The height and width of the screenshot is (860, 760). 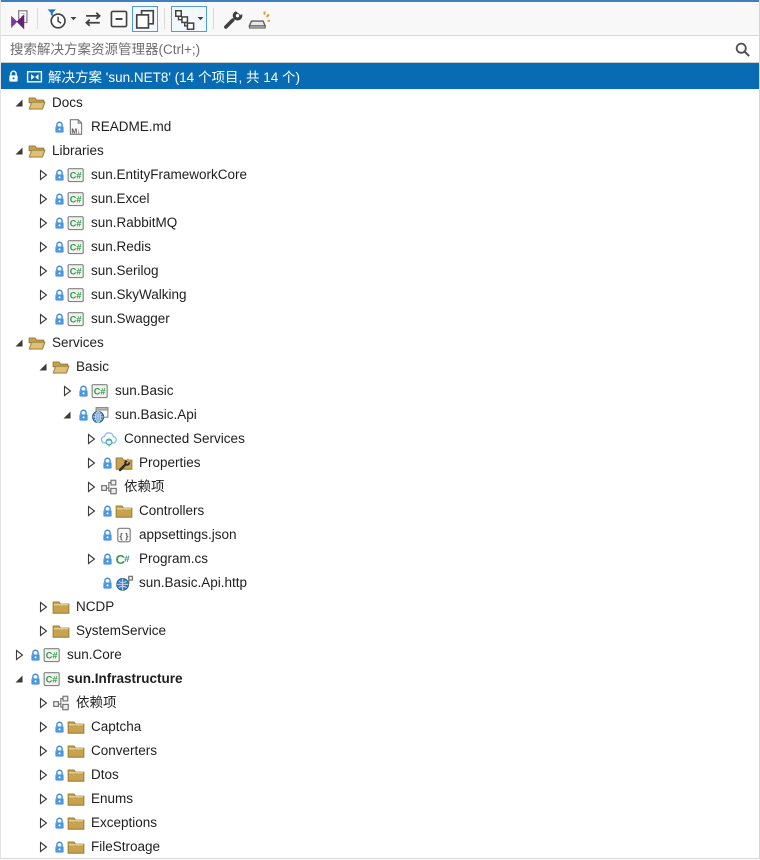 What do you see at coordinates (380, 367) in the screenshot?
I see `tree-item: Basic` at bounding box center [380, 367].